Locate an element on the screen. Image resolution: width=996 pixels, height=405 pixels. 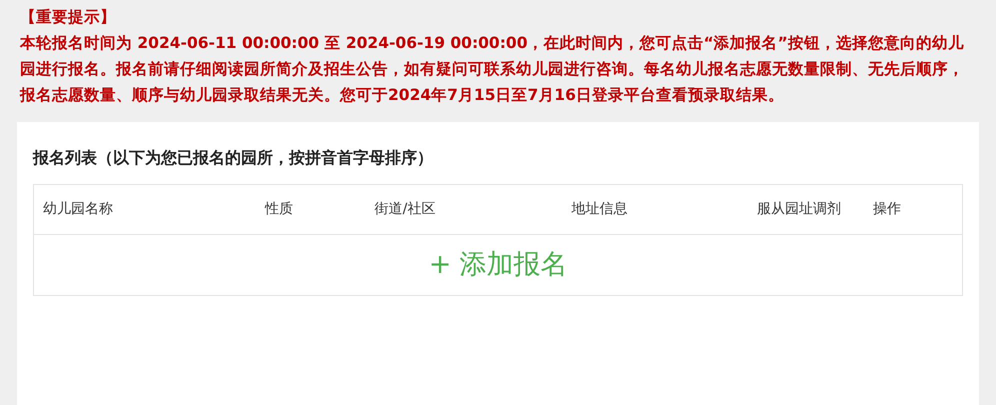
add-button: + 添加报名 is located at coordinates (498, 265).